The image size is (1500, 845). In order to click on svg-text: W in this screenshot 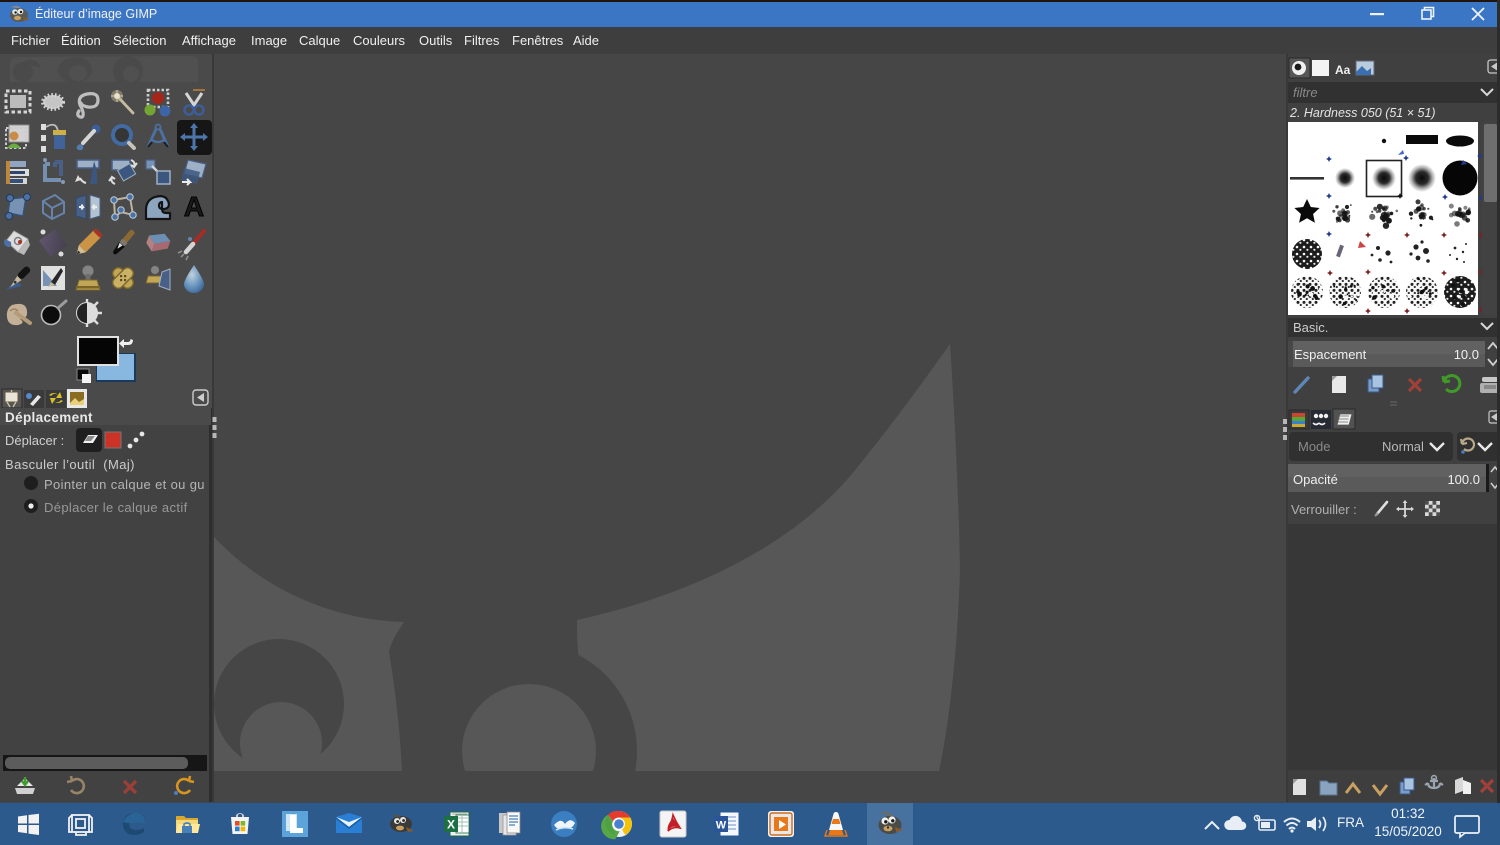, I will do `click(721, 826)`.